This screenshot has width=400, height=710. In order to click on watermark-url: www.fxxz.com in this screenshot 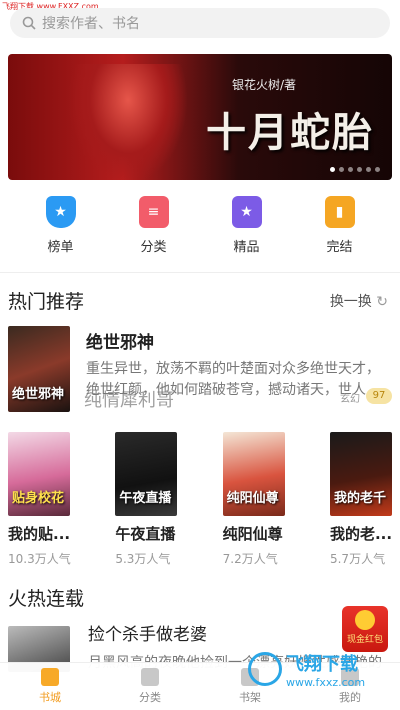, I will do `click(326, 682)`.